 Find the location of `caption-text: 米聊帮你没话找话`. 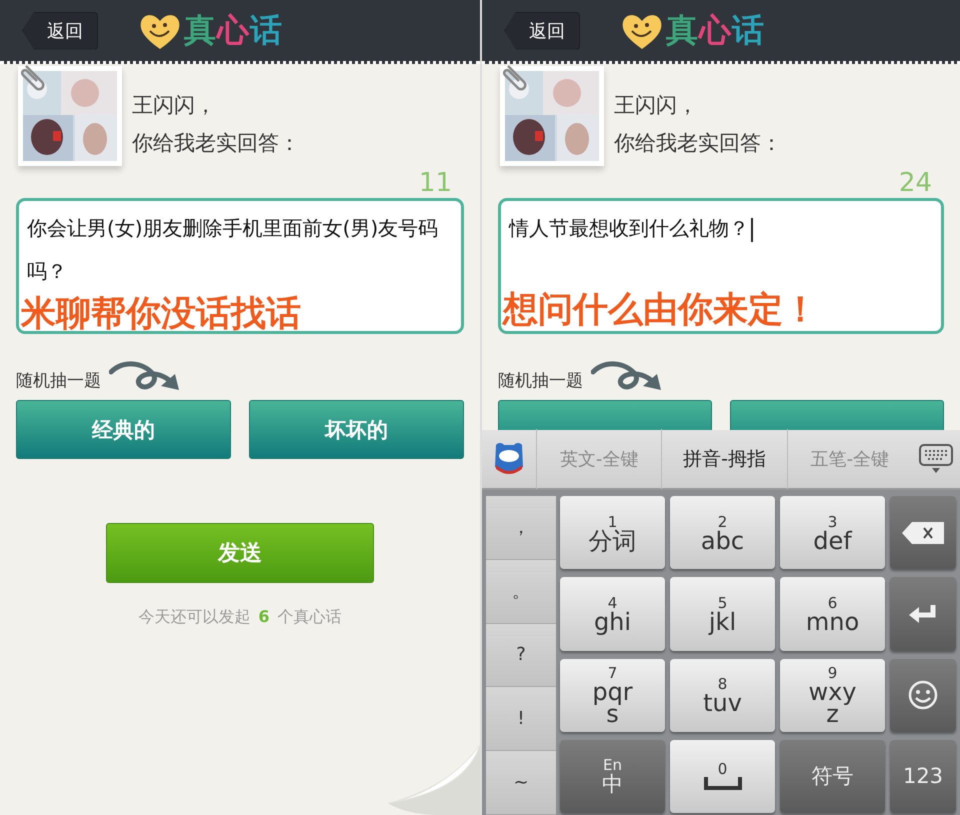

caption-text: 米聊帮你没话找话 is located at coordinates (161, 314).